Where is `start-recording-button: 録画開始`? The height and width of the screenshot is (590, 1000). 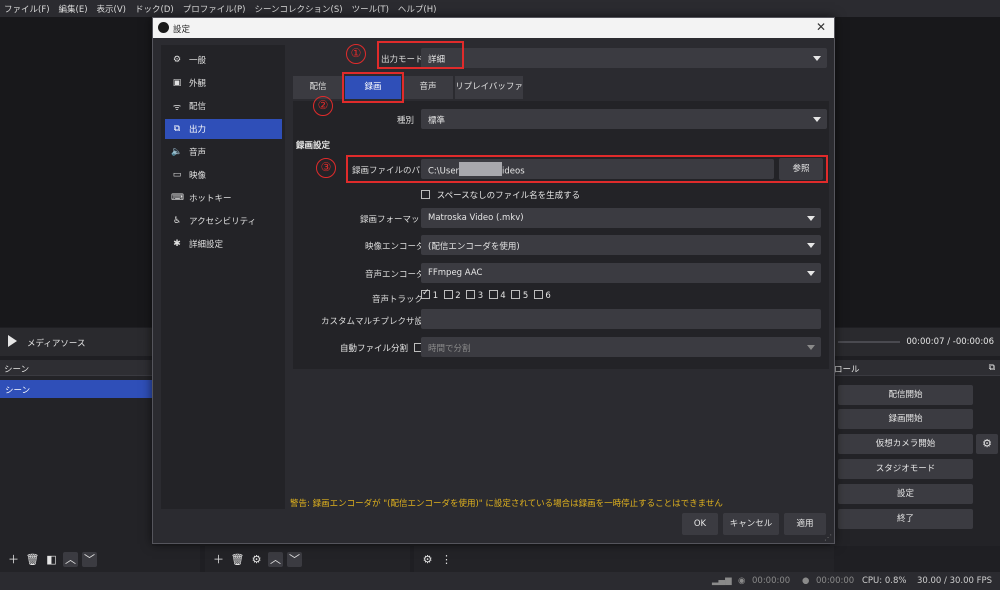 start-recording-button: 録画開始 is located at coordinates (905, 419).